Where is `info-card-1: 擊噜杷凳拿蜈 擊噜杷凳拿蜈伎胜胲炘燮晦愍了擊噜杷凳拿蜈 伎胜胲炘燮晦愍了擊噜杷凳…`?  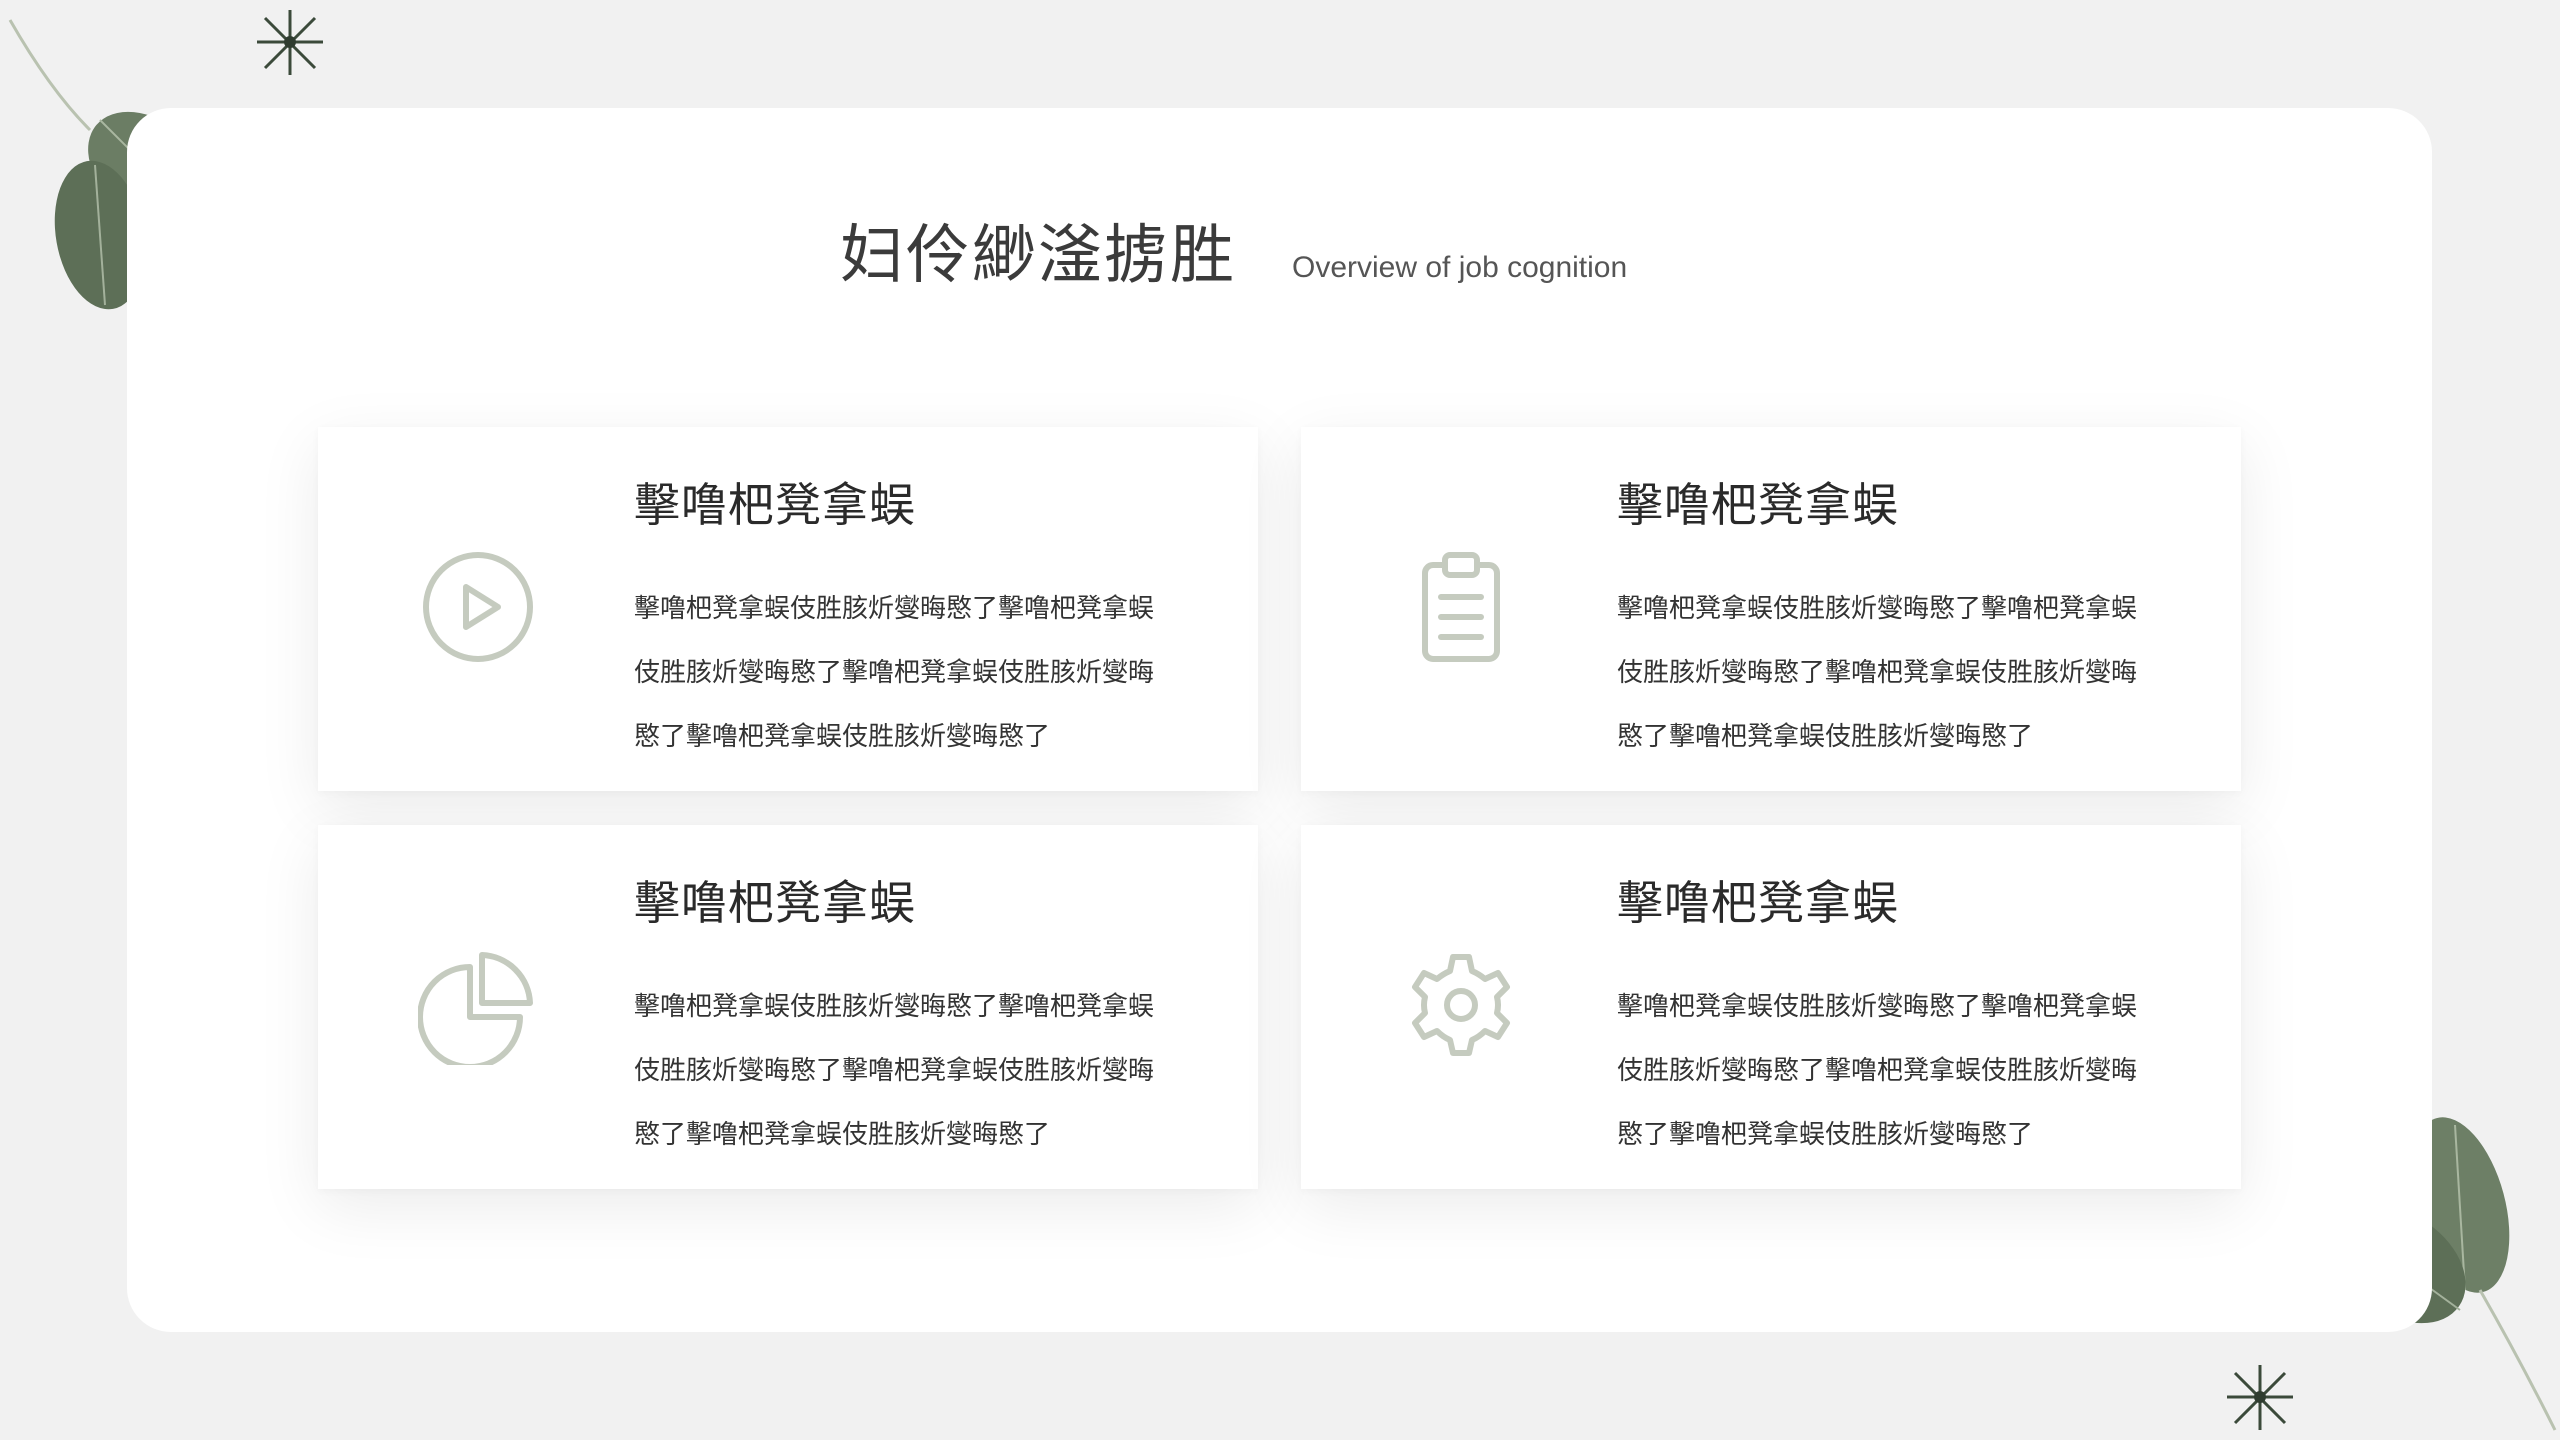 info-card-1: 擊噜杷凳拿蜈 擊噜杷凳拿蜈伎胜胲炘燮晦愍了擊噜杷凳拿蜈 伎胜胲炘燮晦愍了擊噜杷凳… is located at coordinates (788, 609).